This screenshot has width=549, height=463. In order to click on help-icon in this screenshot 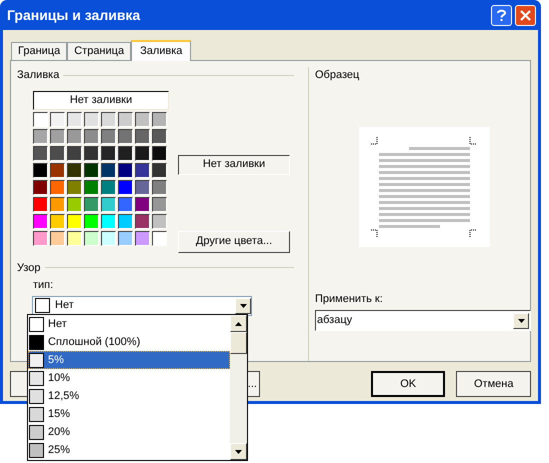, I will do `click(501, 15)`.